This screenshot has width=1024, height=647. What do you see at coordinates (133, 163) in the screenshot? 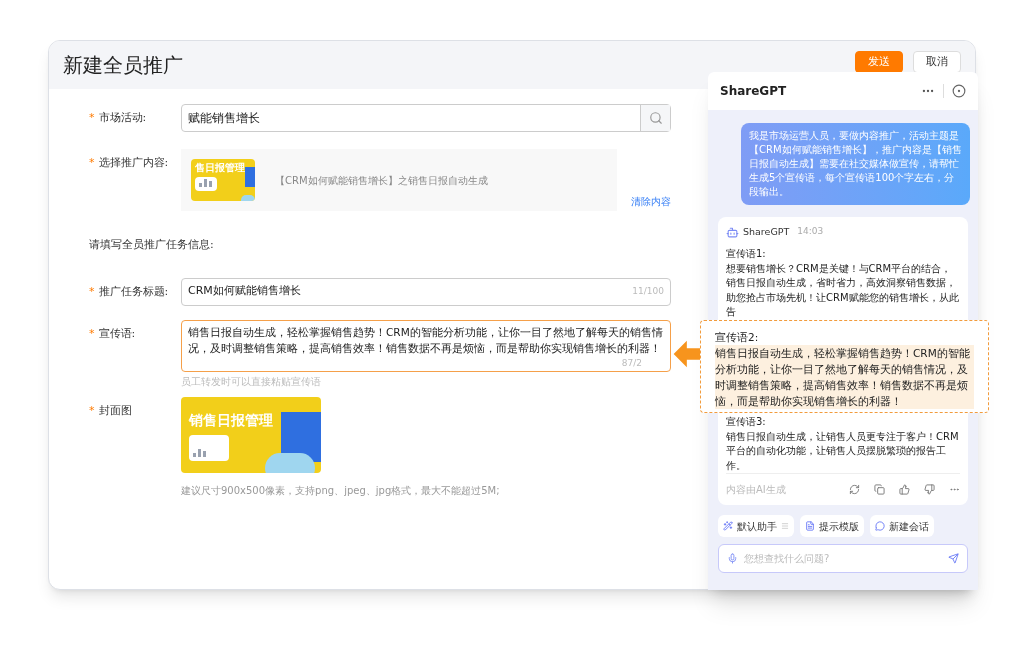
I see `field-label: 选择推广内容:` at bounding box center [133, 163].